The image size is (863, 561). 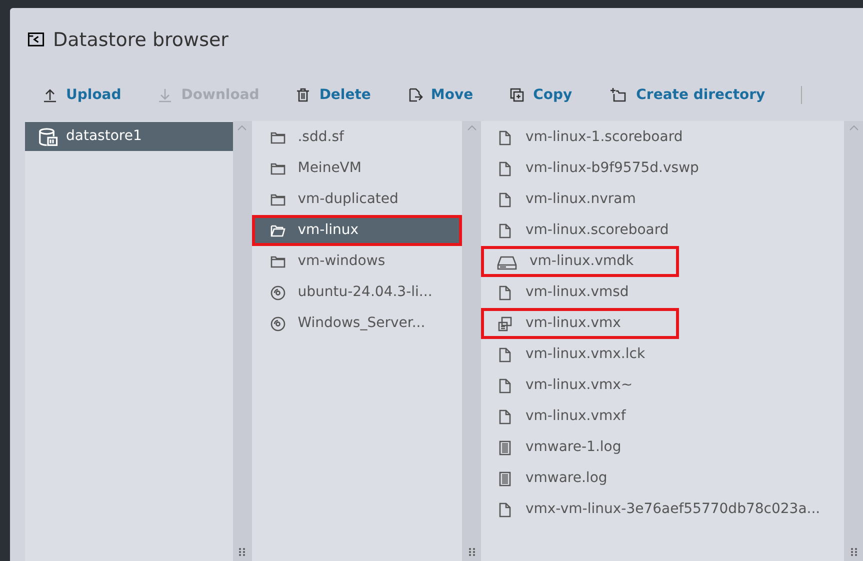 What do you see at coordinates (278, 230) in the screenshot?
I see `open-folder-icon` at bounding box center [278, 230].